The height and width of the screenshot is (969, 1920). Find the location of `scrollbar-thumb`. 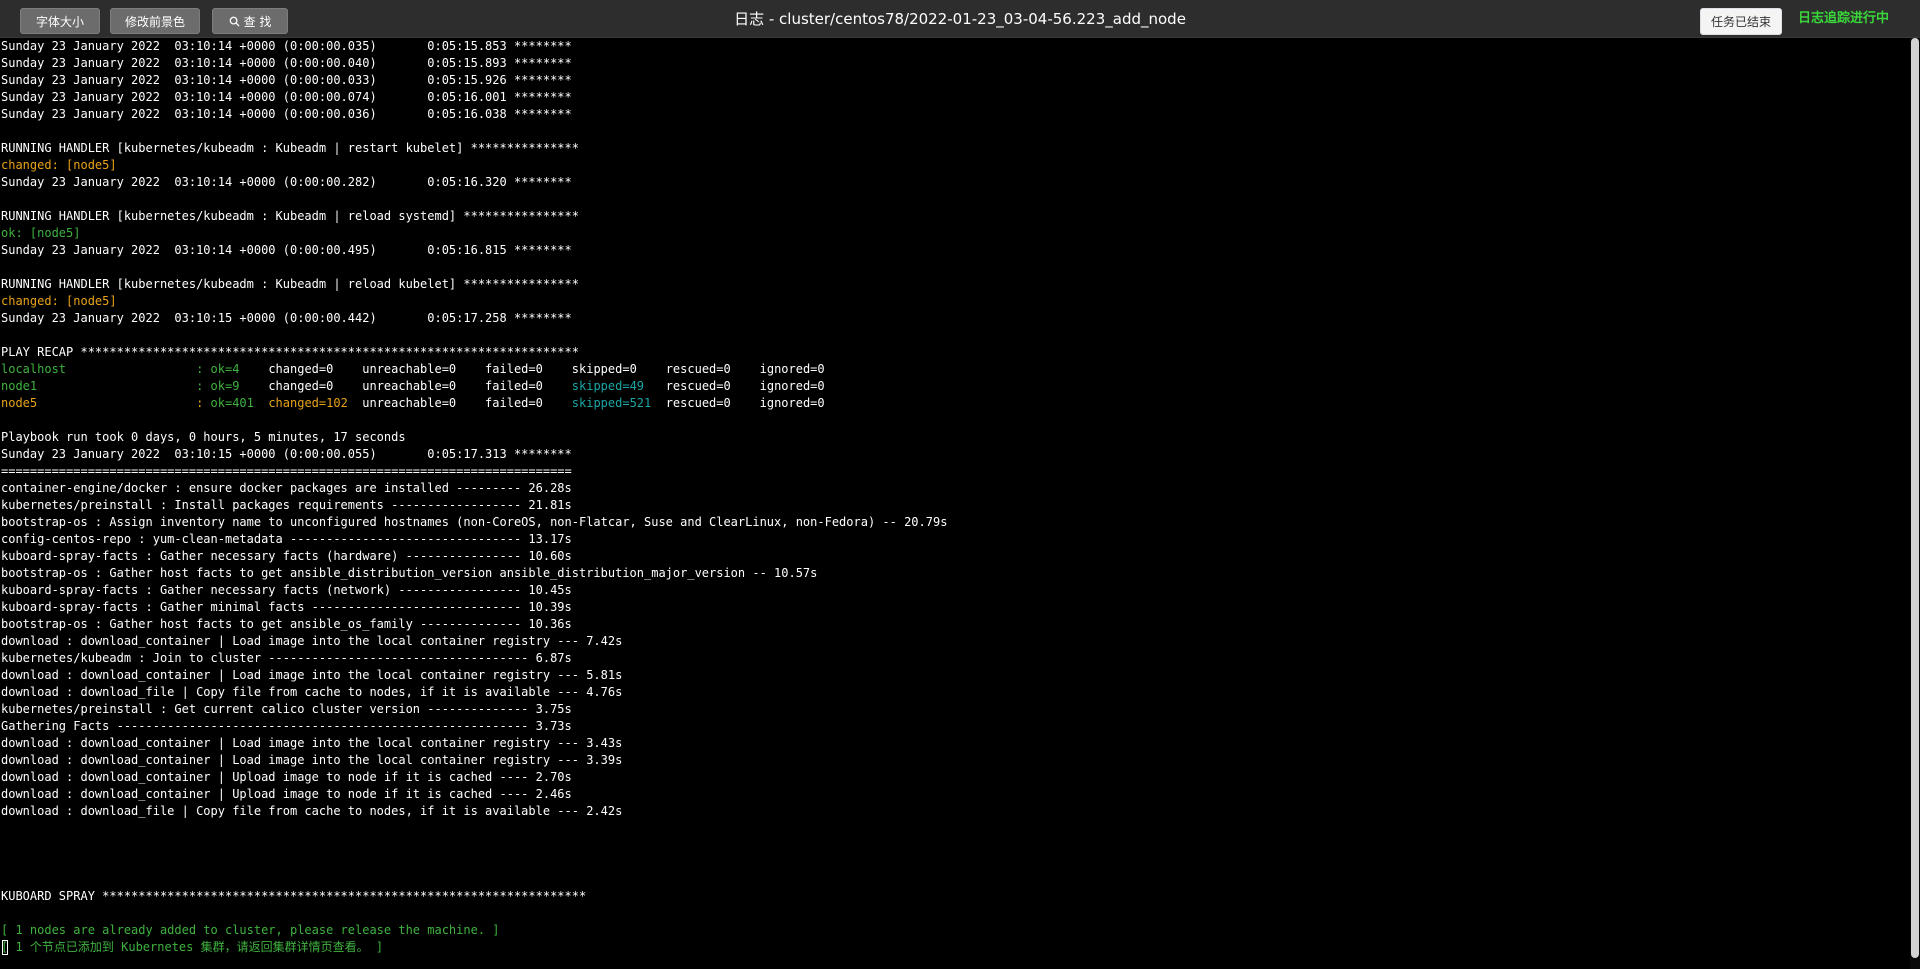

scrollbar-thumb is located at coordinates (1915, 498).